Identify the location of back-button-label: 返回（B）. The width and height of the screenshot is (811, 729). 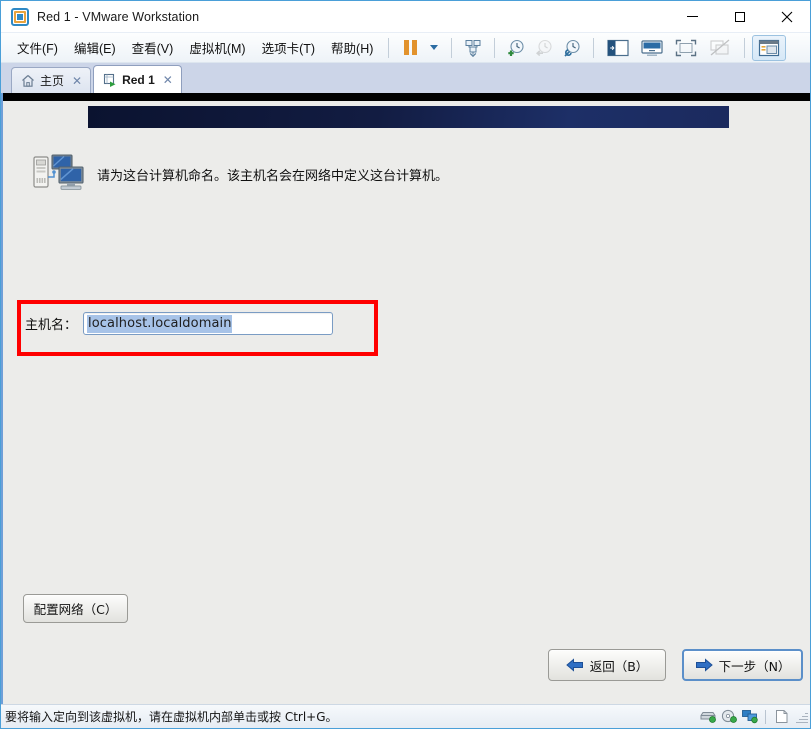
(619, 666).